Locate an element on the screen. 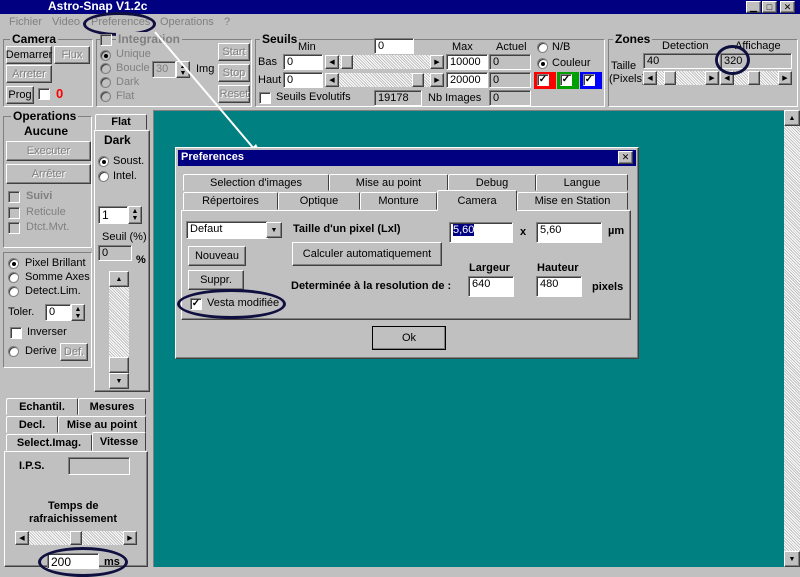  couleur-radio is located at coordinates (542, 63).